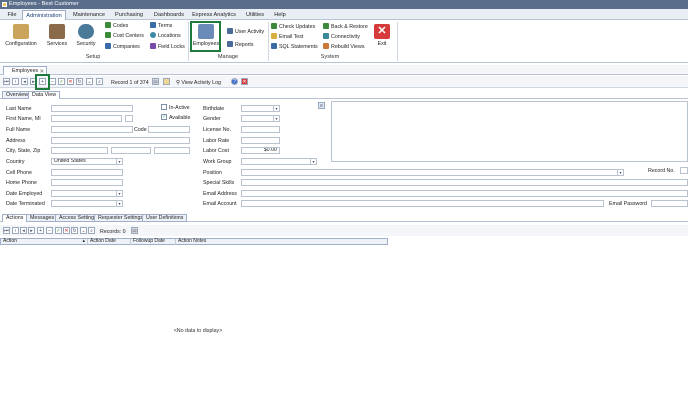 The height and width of the screenshot is (404, 688). What do you see at coordinates (40, 230) in the screenshot?
I see `add-row-icon: +` at bounding box center [40, 230].